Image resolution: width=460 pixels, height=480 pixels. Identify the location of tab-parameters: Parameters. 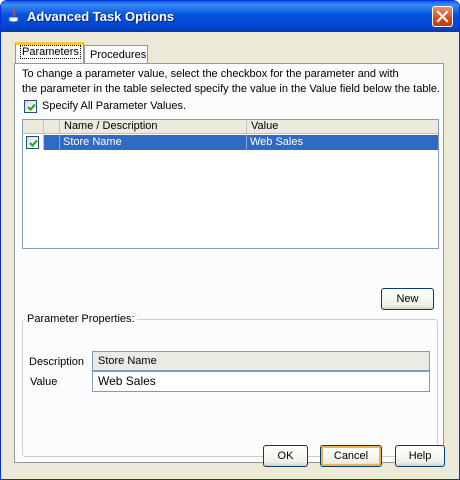
(49, 52).